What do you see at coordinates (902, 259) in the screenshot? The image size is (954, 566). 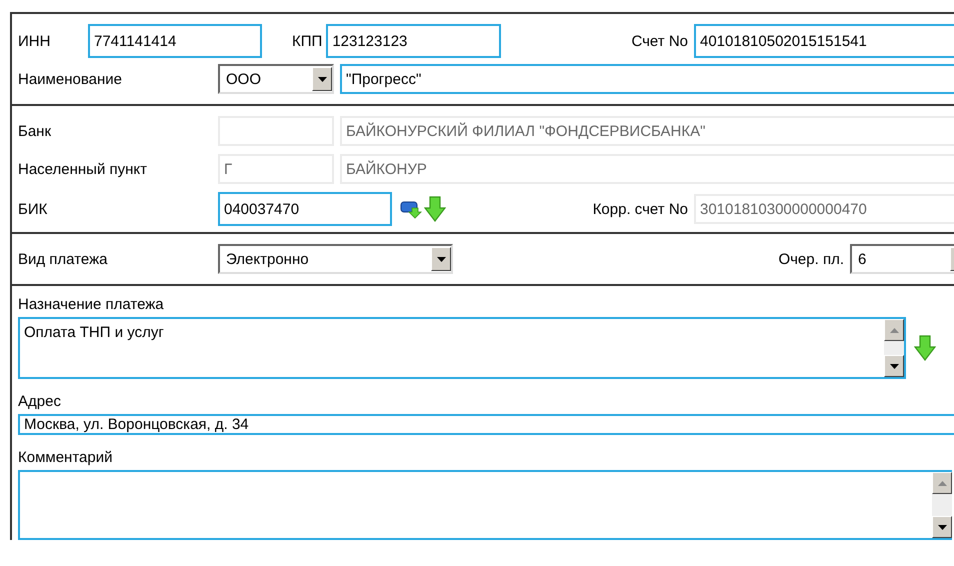 I see `priority-select: 6` at bounding box center [902, 259].